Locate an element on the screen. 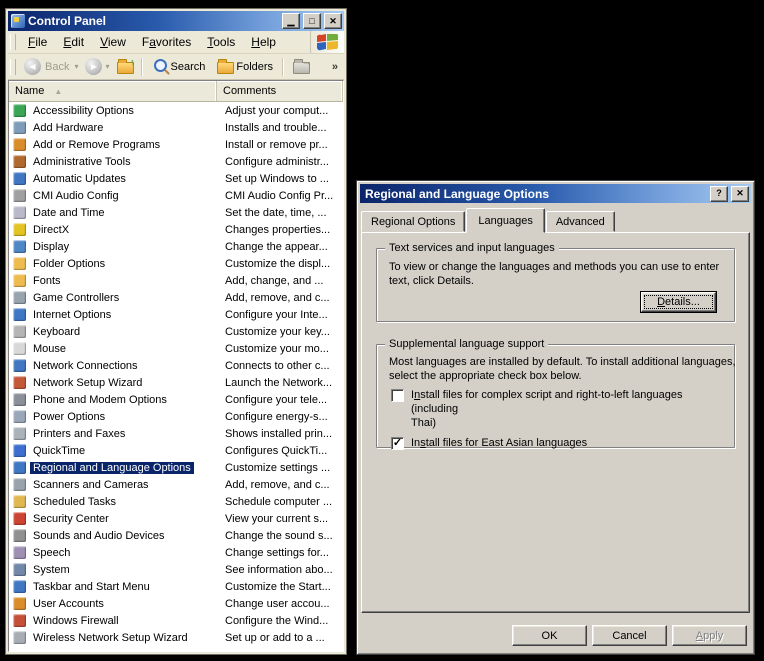 Image resolution: width=764 pixels, height=661 pixels. close-button: ✕ is located at coordinates (333, 21).